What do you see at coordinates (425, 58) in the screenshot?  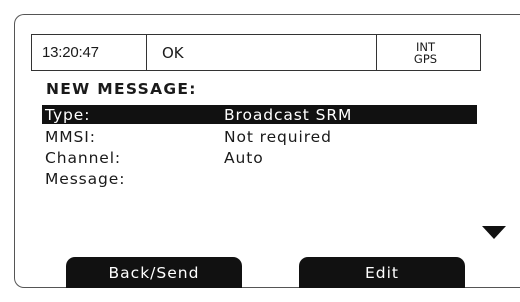 I see `position-source-line2: GPS` at bounding box center [425, 58].